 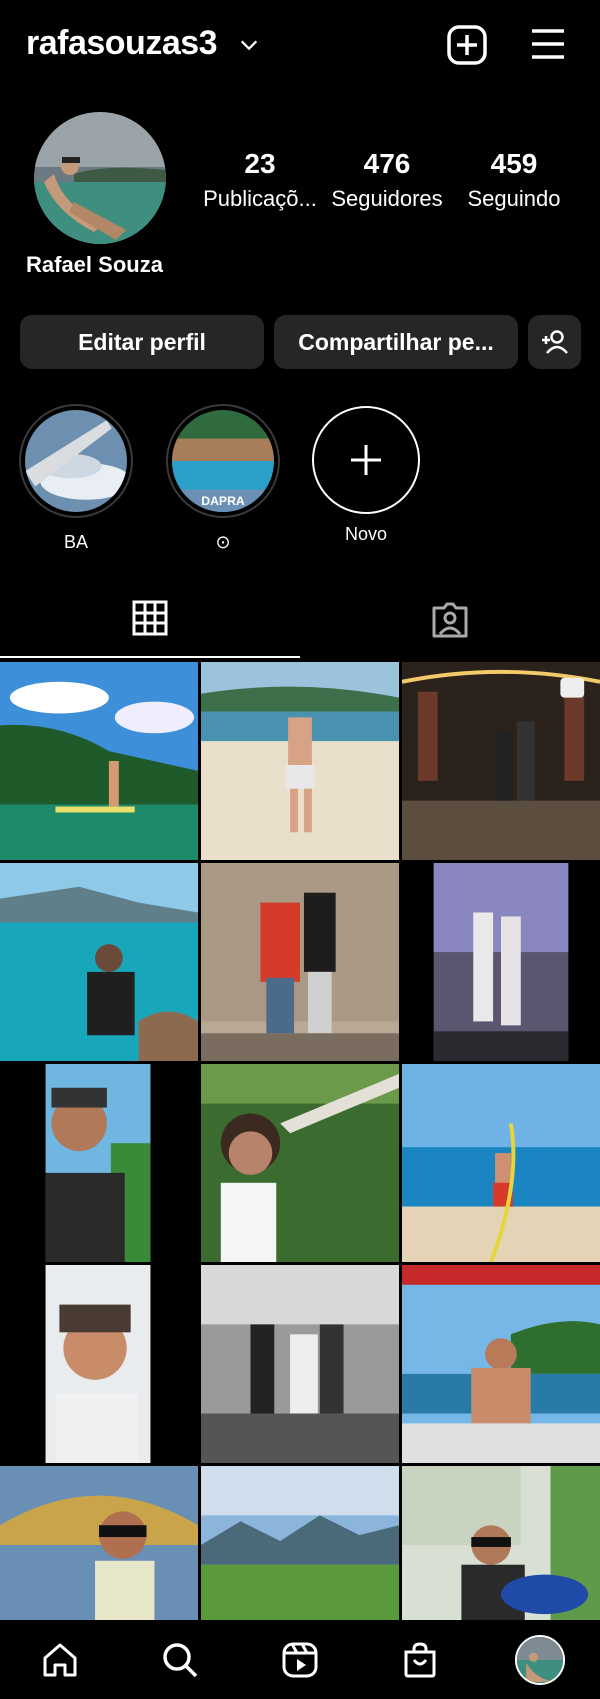 I want to click on highlight-label: ⊙, so click(x=223, y=542).